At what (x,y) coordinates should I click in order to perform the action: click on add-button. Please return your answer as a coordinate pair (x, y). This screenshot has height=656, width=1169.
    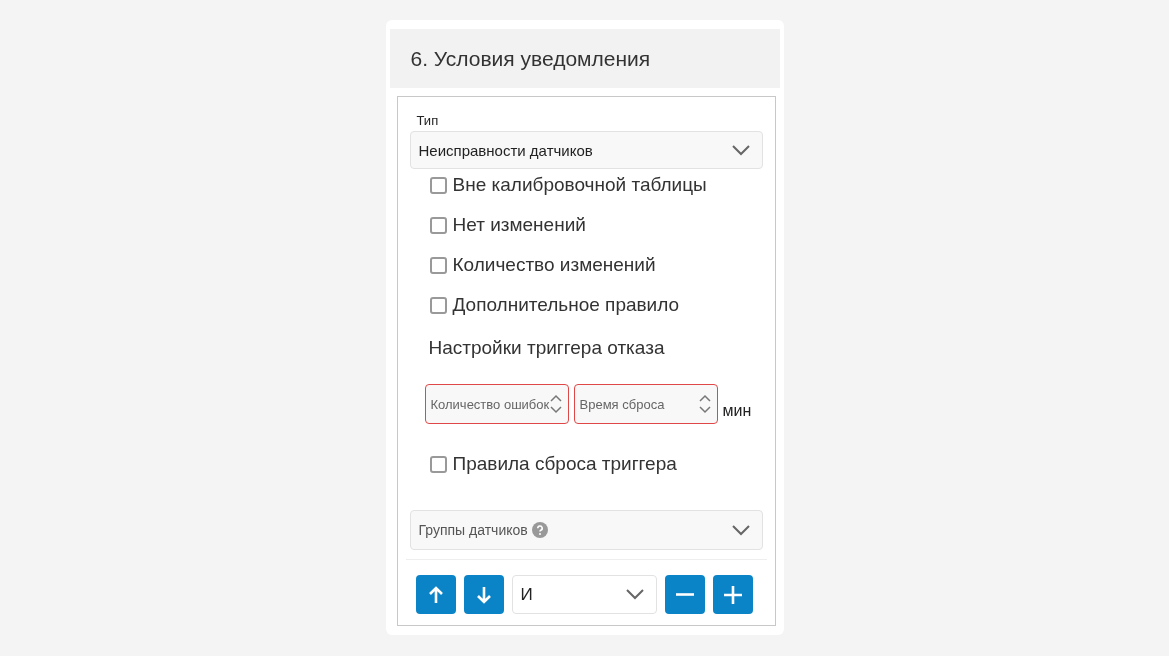
    Looking at the image, I should click on (732, 594).